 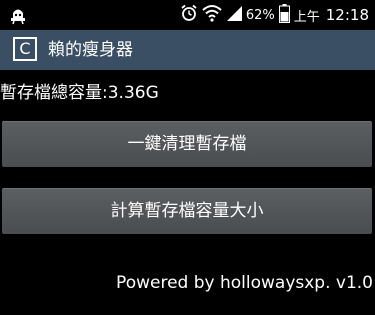 I want to click on app-title: 賴的瘦身器, so click(x=90, y=50).